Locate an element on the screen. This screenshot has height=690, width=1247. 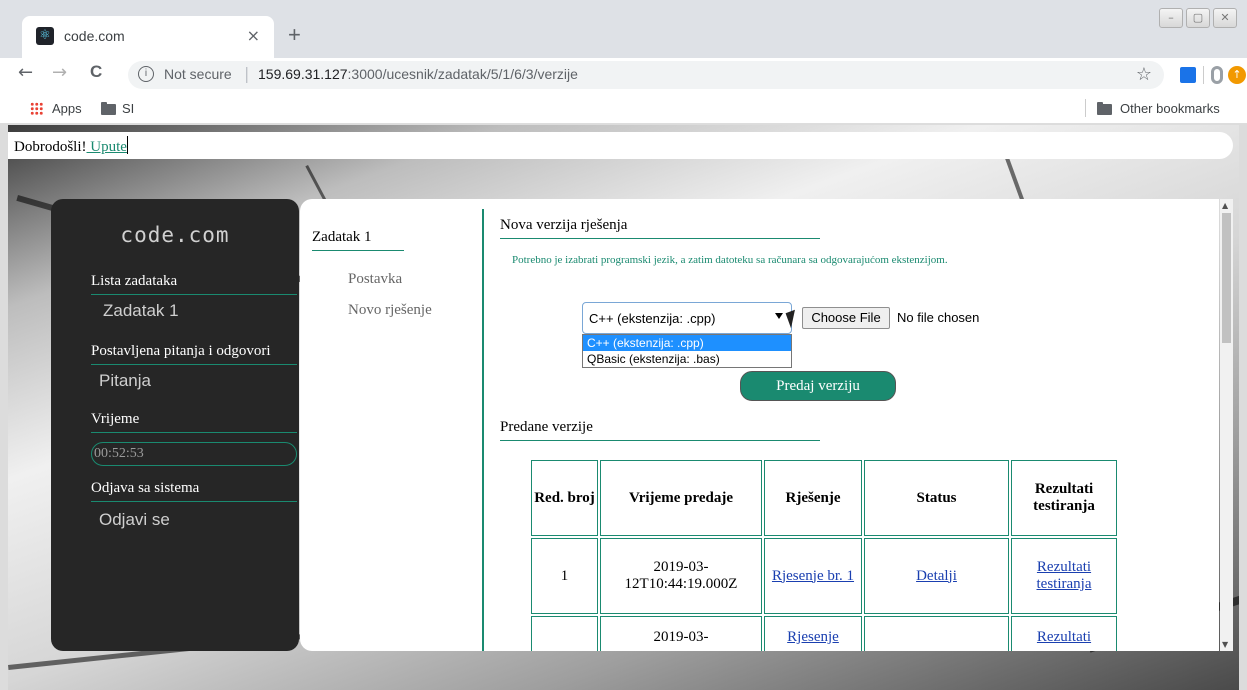
tab-title: code.com is located at coordinates (94, 36).